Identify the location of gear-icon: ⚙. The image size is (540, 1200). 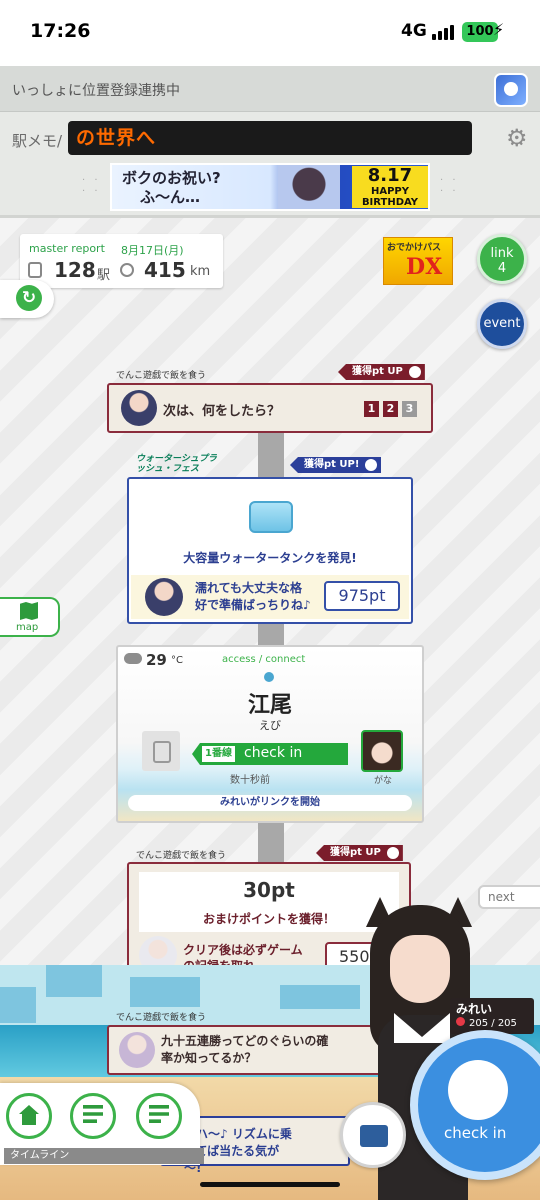
(517, 138).